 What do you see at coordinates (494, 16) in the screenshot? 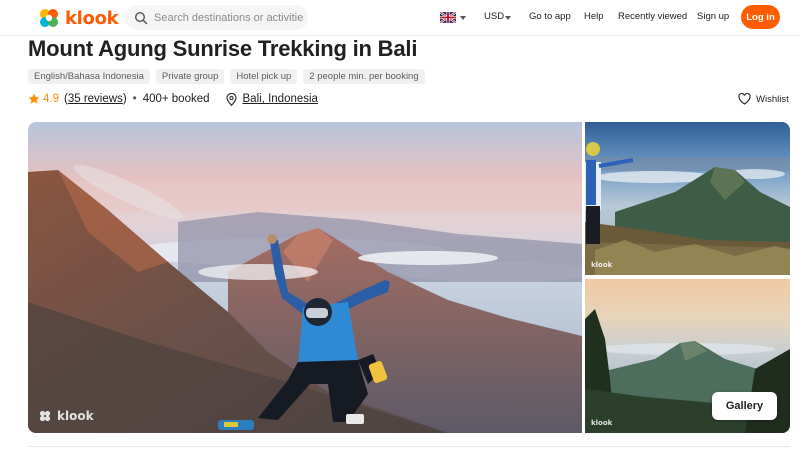
I see `currency-selector: USD` at bounding box center [494, 16].